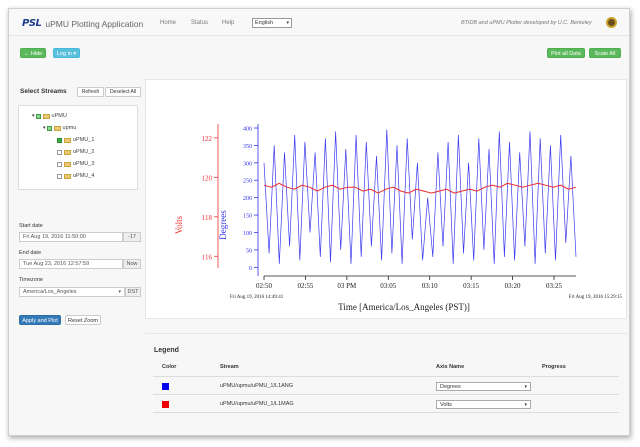 The width and height of the screenshot is (640, 447). I want to click on tree-node-upmu-root: ▾ uPMU, so click(49, 116).